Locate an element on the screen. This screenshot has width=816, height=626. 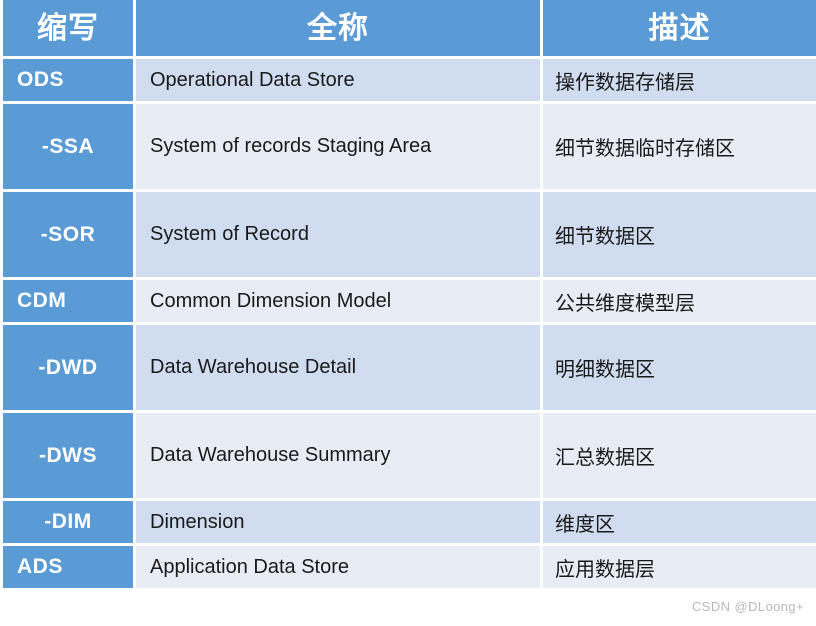
column-header-description-label: 描述 is located at coordinates (679, 28).